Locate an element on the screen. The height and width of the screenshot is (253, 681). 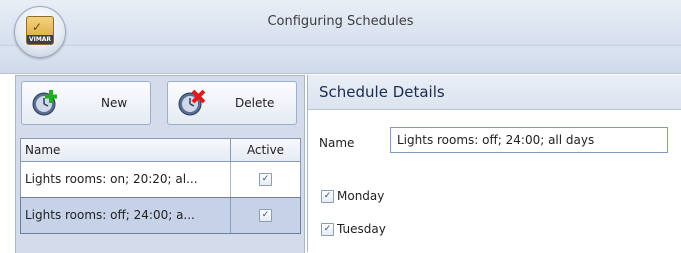
day-monday: ✓ Monday is located at coordinates (352, 196).